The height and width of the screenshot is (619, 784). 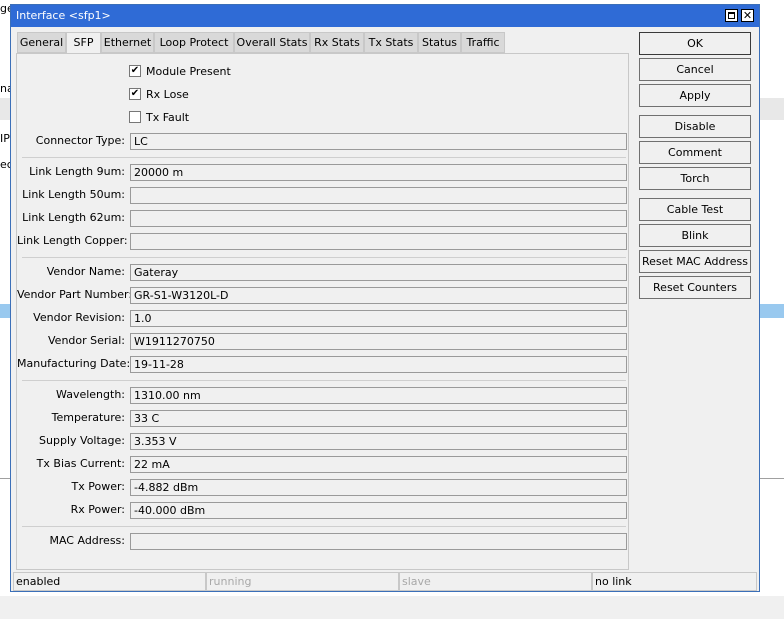 I want to click on reset-mac-address-button: Reset MAC Address, so click(x=695, y=261).